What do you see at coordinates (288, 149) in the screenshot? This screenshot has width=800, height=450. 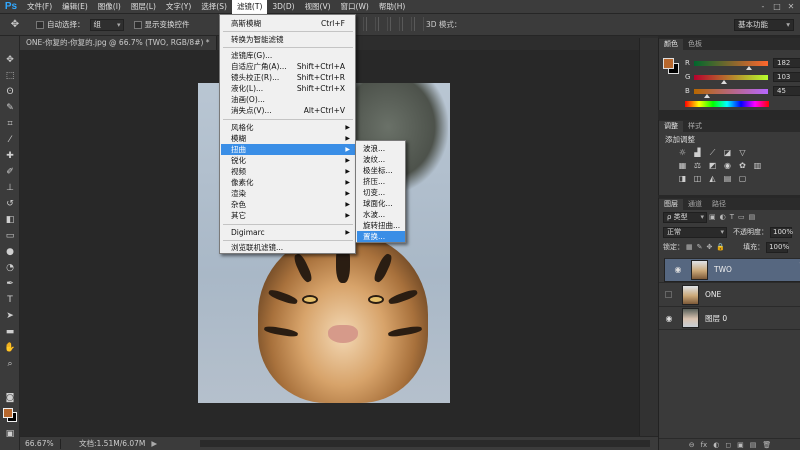 I see `filter-item-distort: 扭曲 ▶` at bounding box center [288, 149].